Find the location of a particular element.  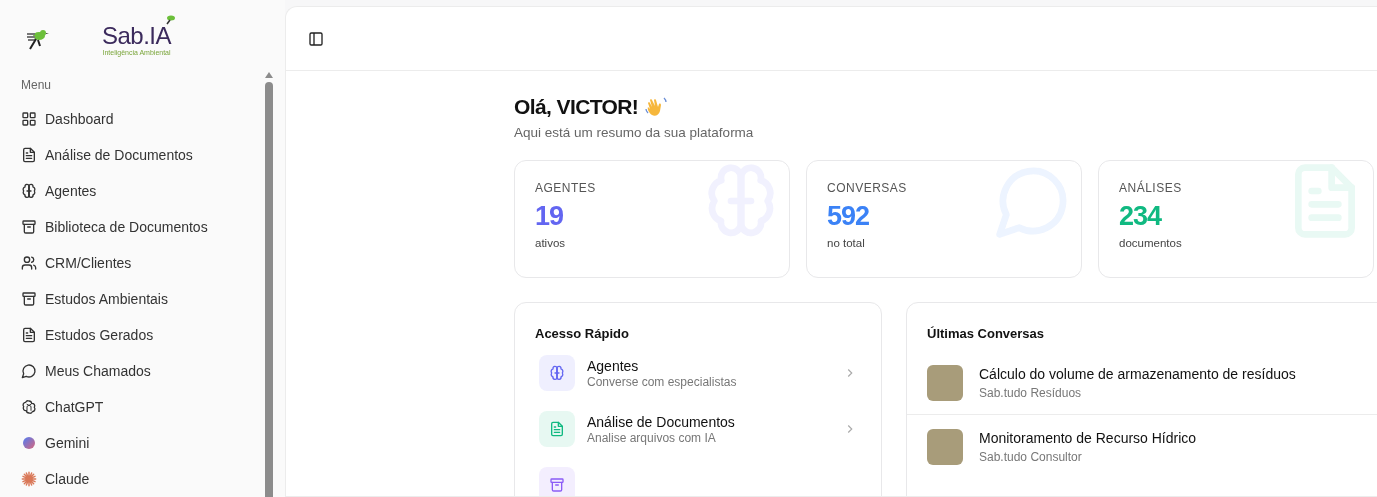

sidebar-item: CRM/Clientes is located at coordinates (132, 263).